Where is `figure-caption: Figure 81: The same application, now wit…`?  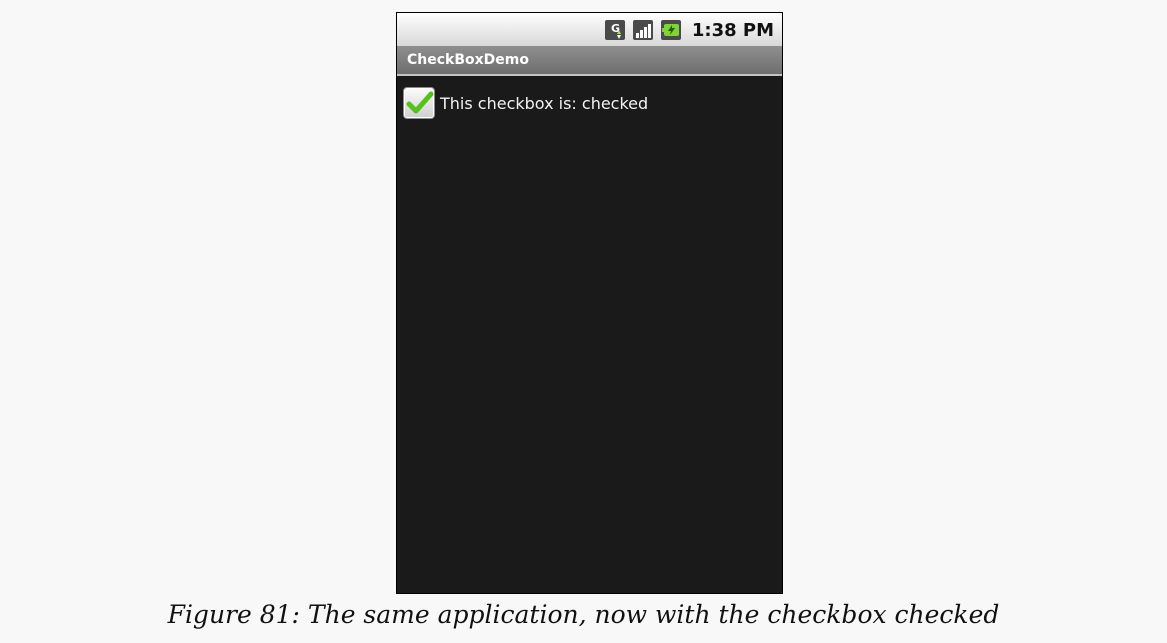
figure-caption: Figure 81: The same application, now wit… is located at coordinates (583, 614).